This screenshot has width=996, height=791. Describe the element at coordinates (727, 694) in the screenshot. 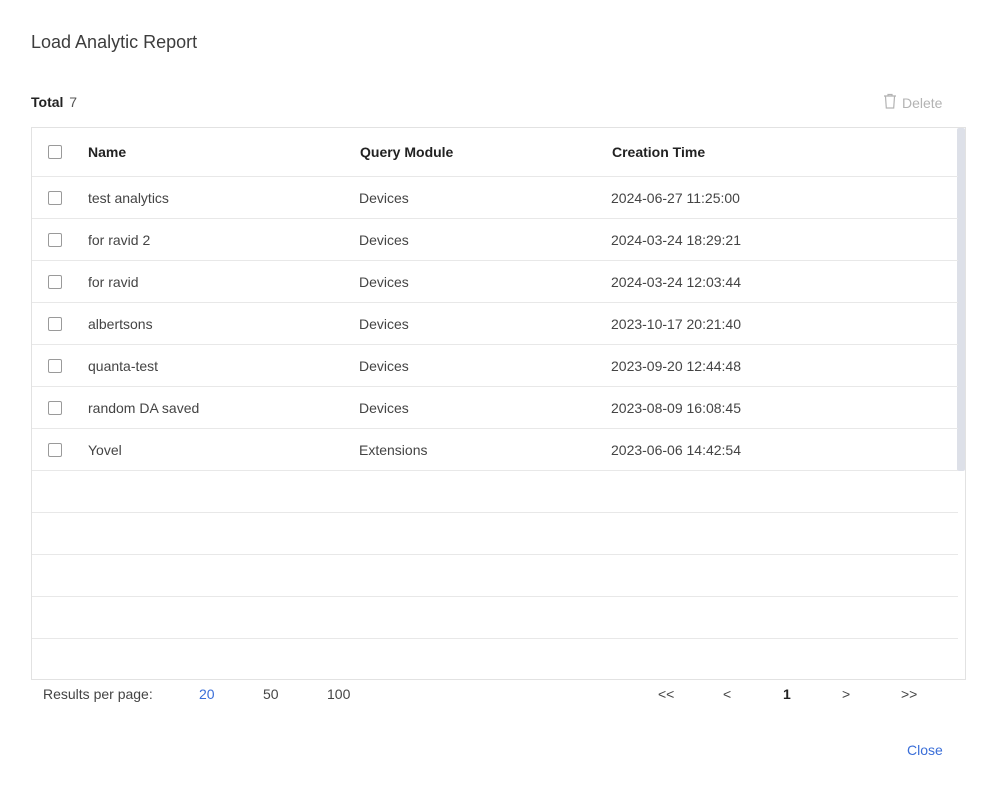

I see `prev-page-button: <` at that location.